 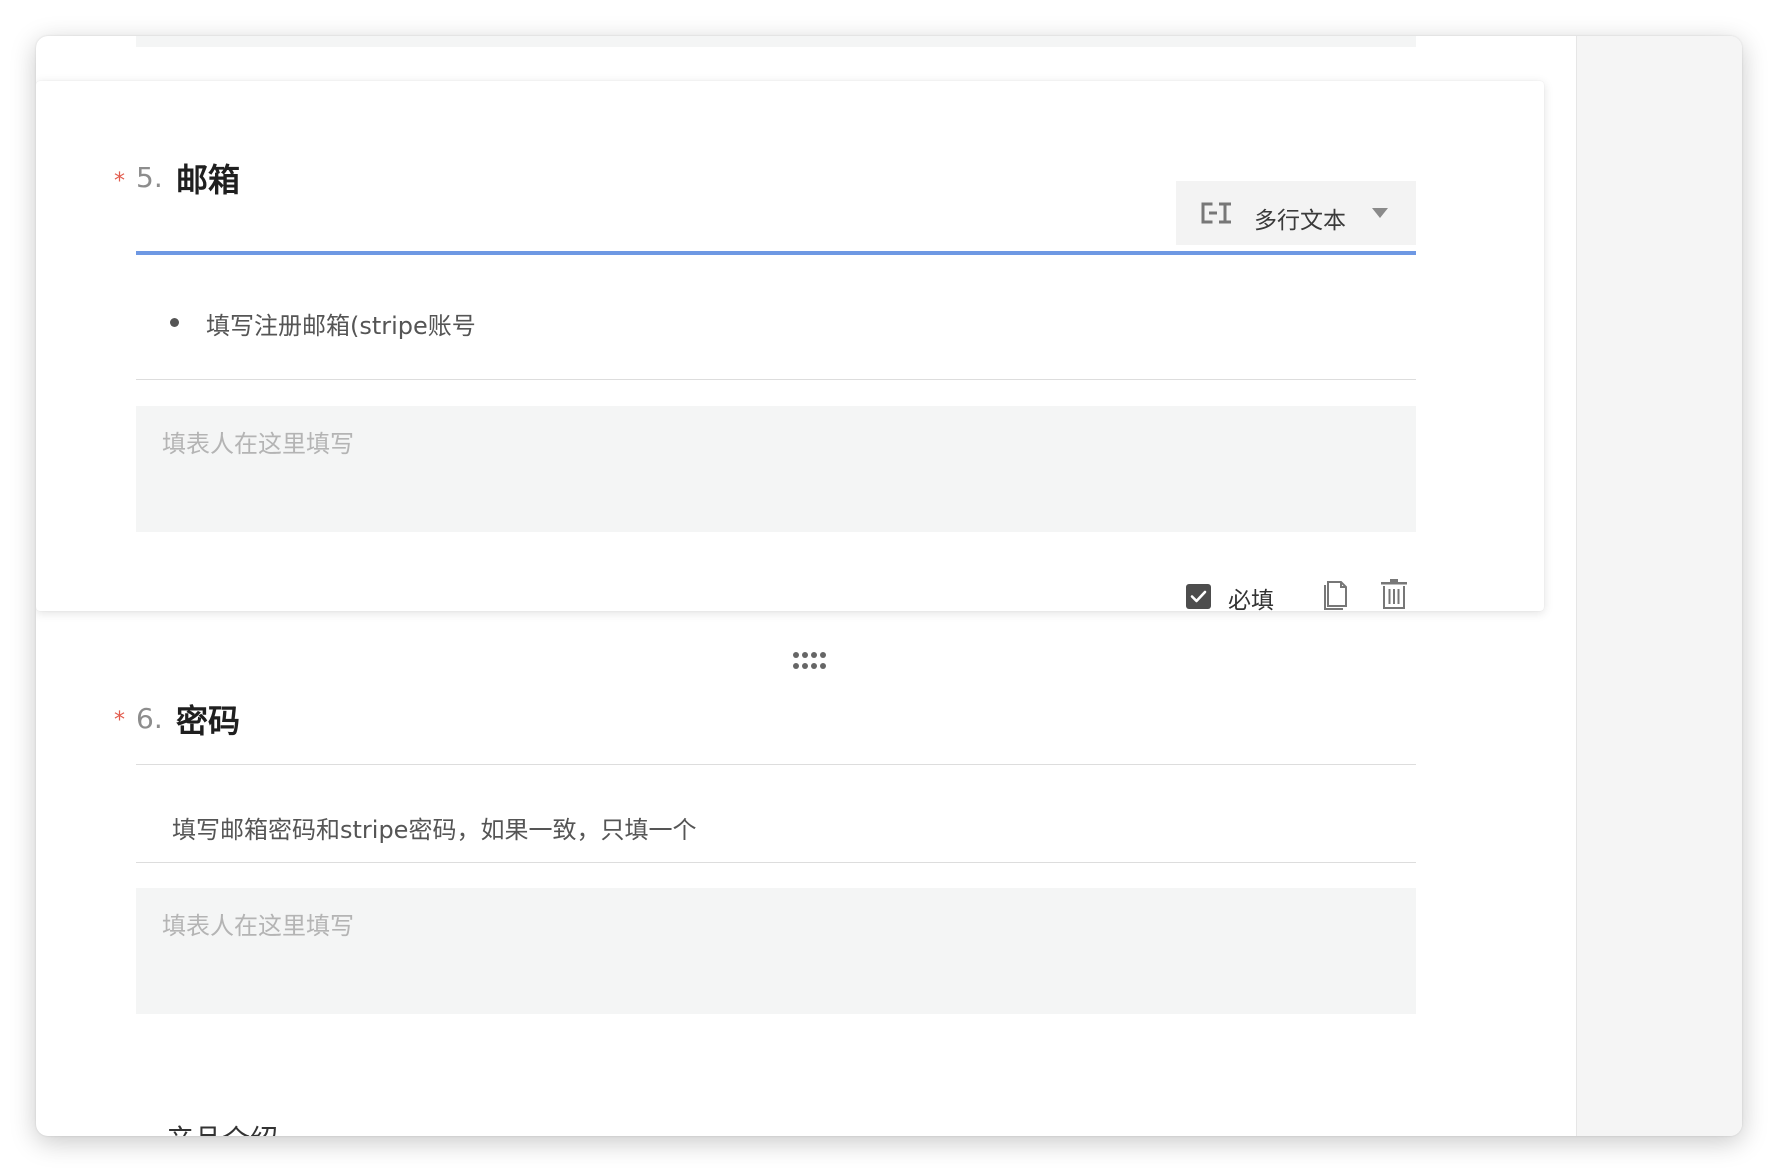 I want to click on question-number: 6., so click(x=149, y=718).